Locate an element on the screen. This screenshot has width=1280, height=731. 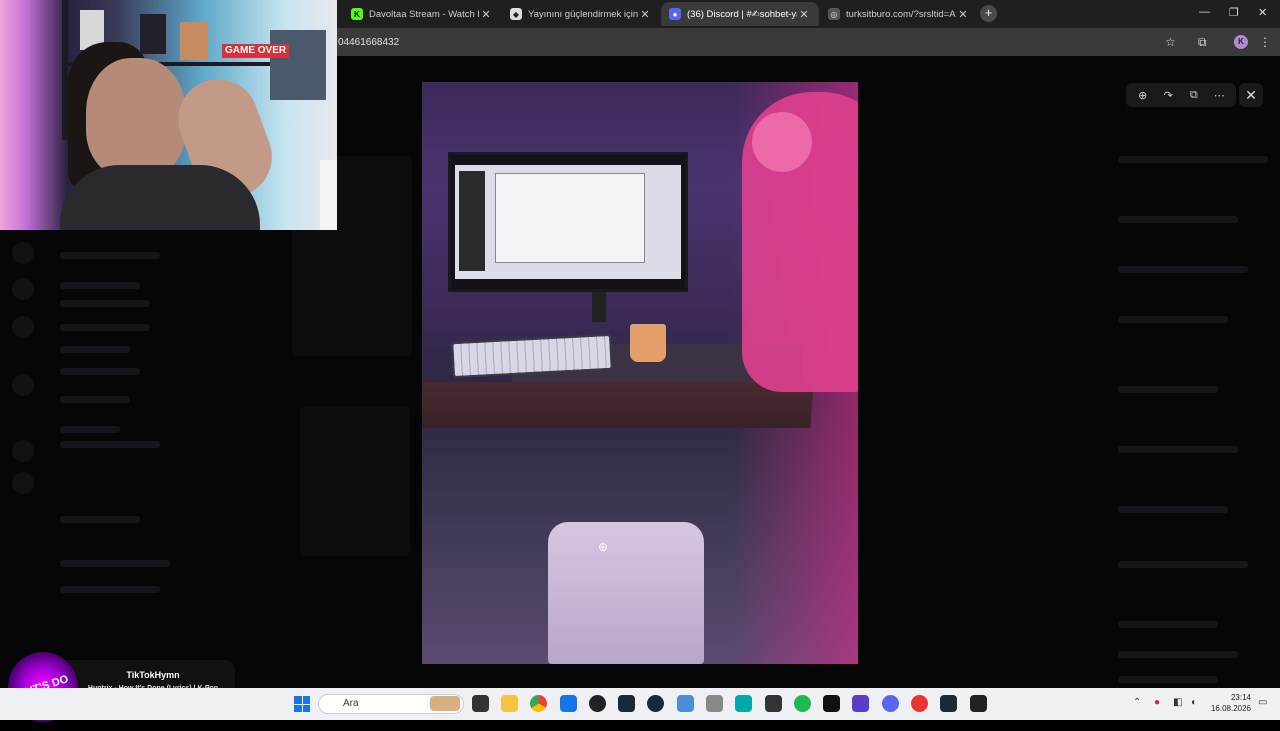
viewer-toolbar: ⊕ ↷ ⧉ ⋯ is located at coordinates (1181, 95).